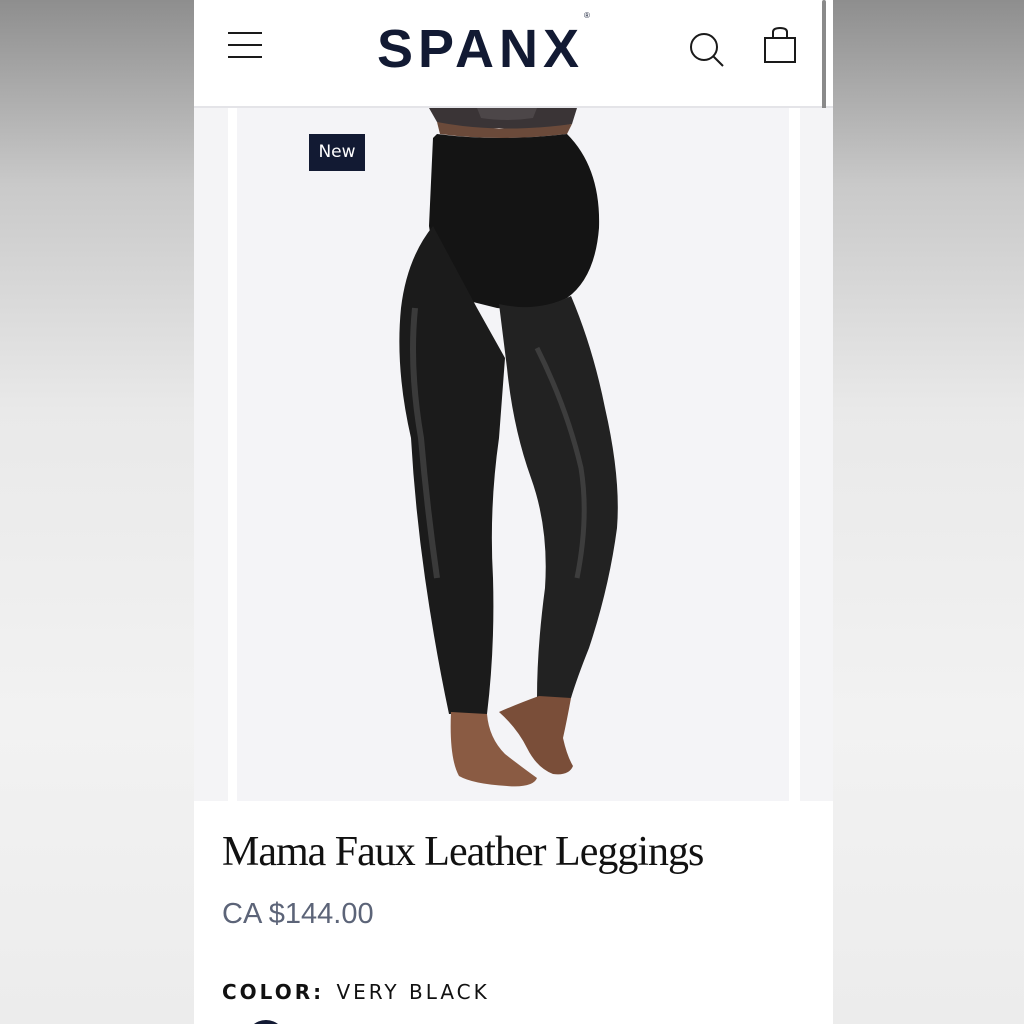 This screenshot has width=1024, height=1024. I want to click on logo-registered-mark: ®, so click(587, 15).